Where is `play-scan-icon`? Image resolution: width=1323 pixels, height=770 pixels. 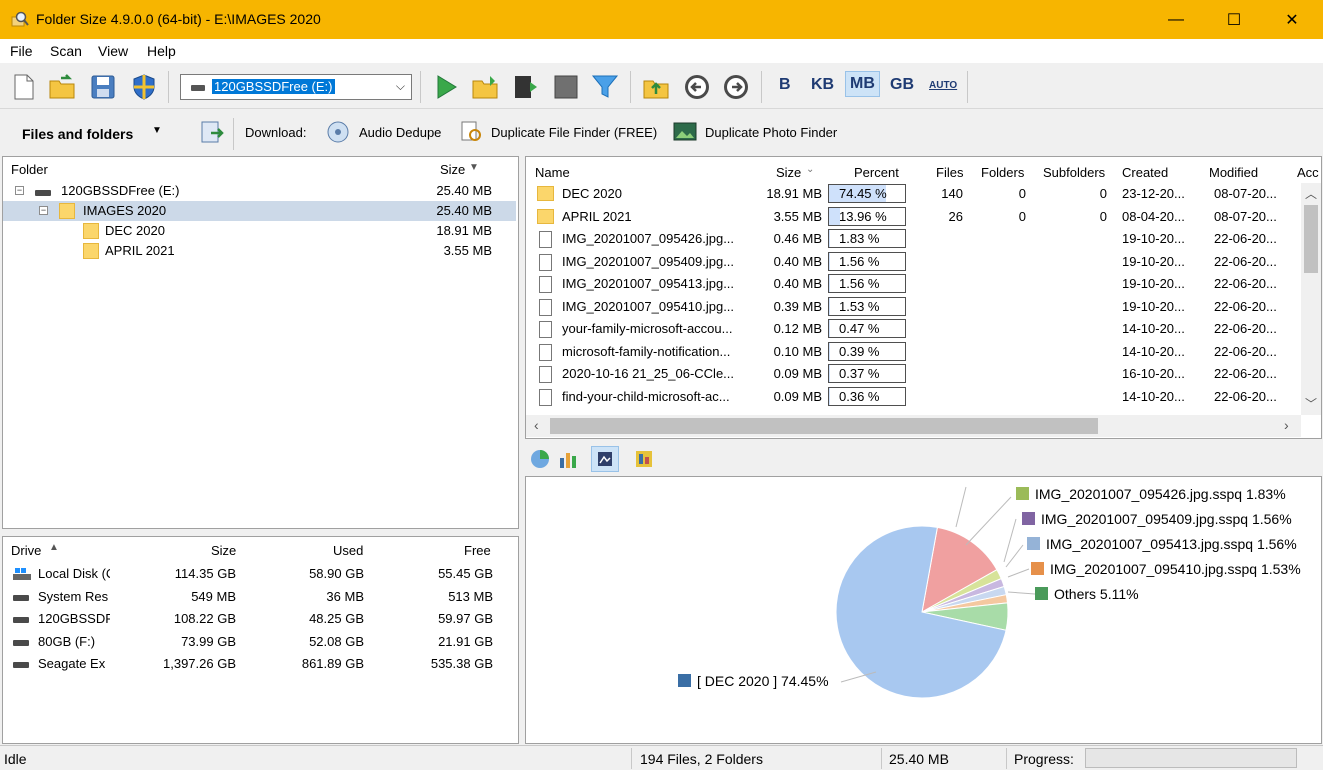
play-scan-icon is located at coordinates (446, 87).